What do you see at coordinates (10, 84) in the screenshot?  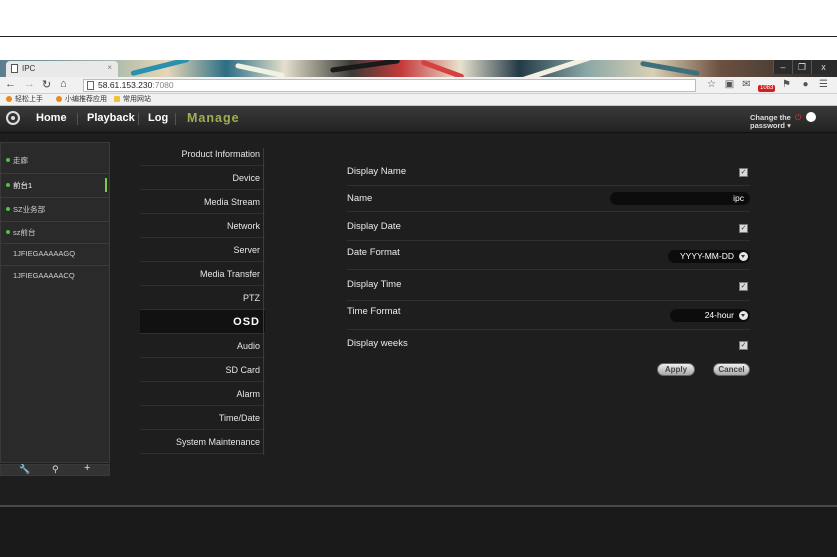 I see `back-icon: ←` at bounding box center [10, 84].